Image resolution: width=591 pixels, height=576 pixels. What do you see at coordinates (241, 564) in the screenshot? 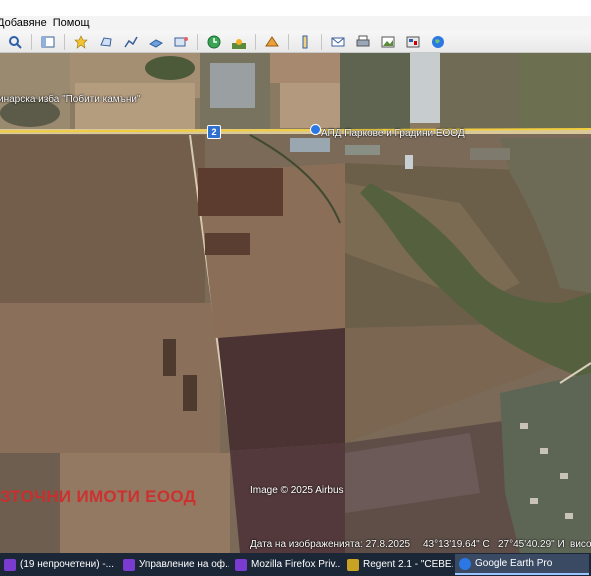
I see `firefox-icon` at bounding box center [241, 564].